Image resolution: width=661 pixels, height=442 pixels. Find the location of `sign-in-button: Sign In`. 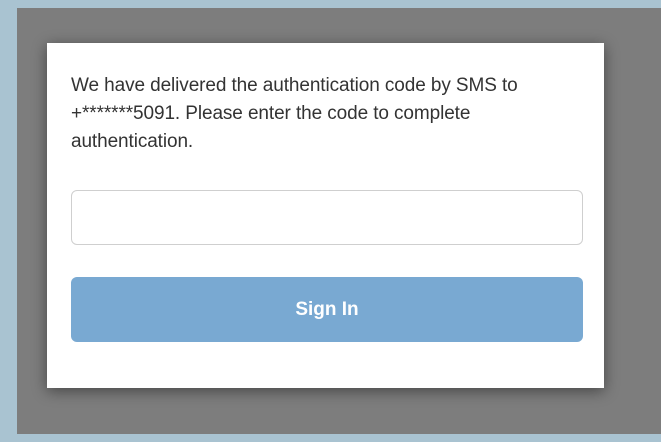

sign-in-button: Sign In is located at coordinates (327, 309).